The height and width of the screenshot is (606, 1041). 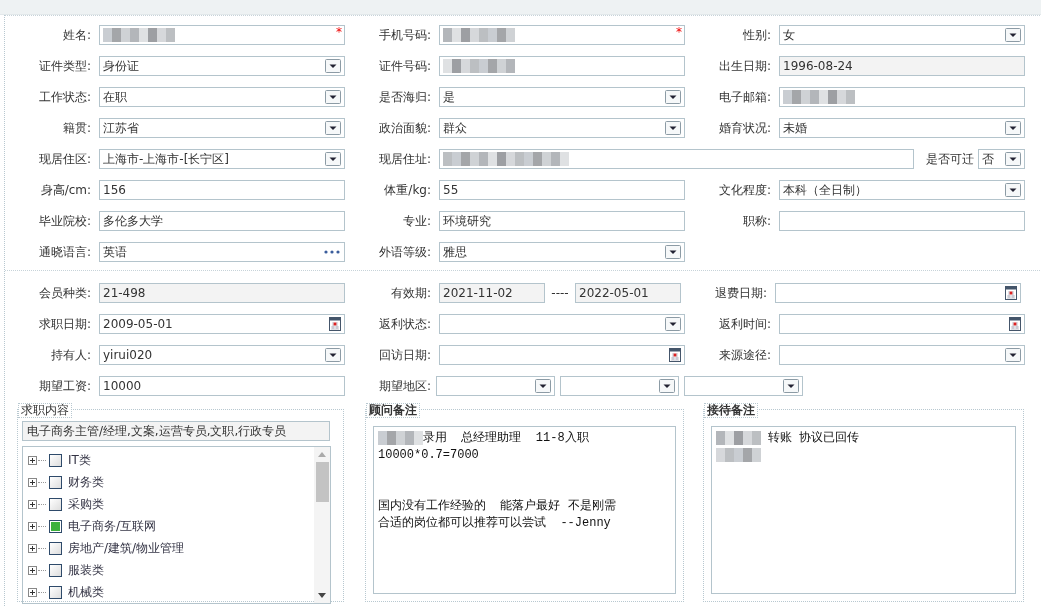 What do you see at coordinates (222, 66) in the screenshot?
I see `dropdown-field: 身份证` at bounding box center [222, 66].